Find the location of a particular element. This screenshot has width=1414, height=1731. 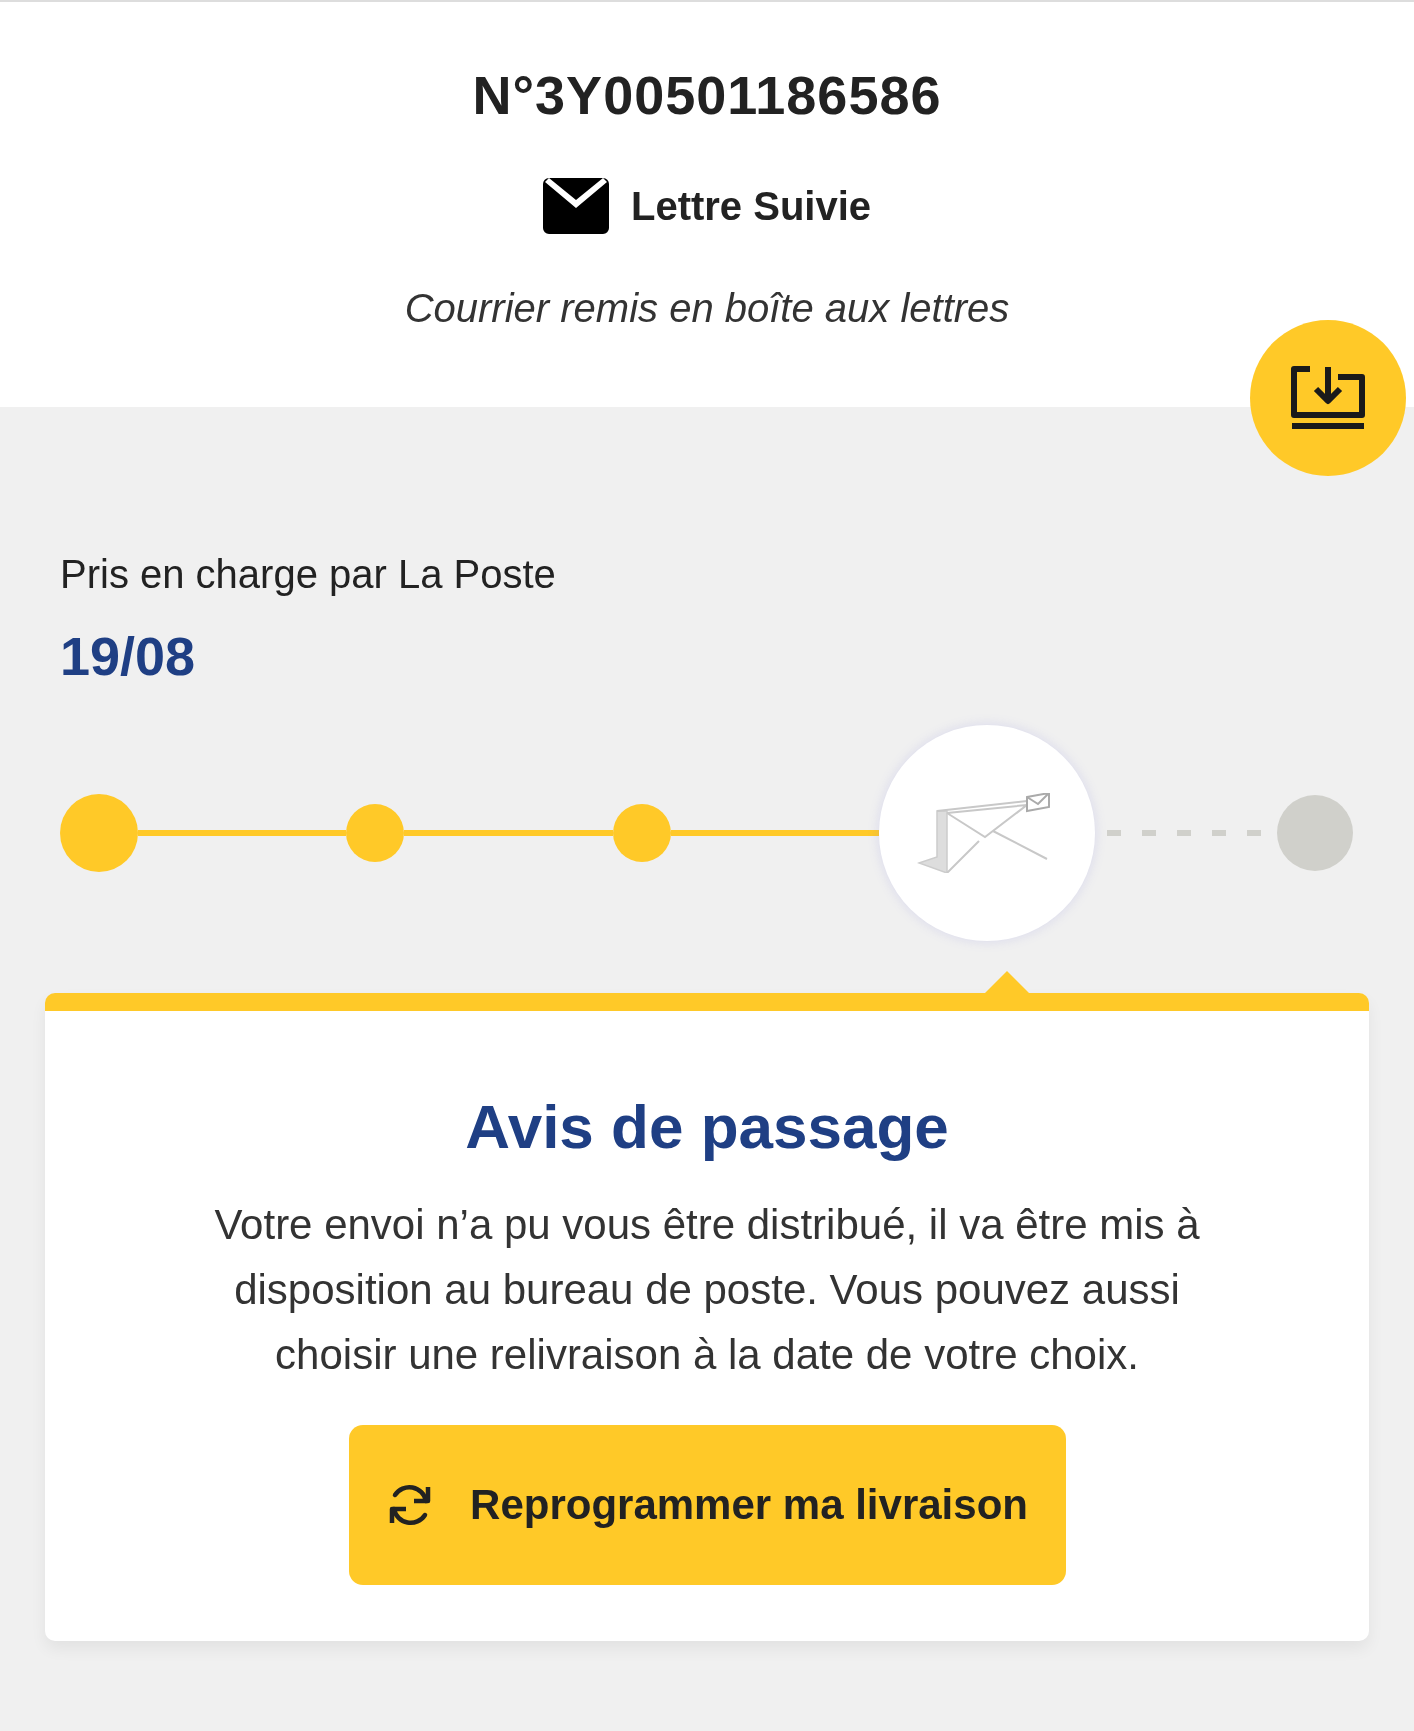

envelope-icon is located at coordinates (575, 206).